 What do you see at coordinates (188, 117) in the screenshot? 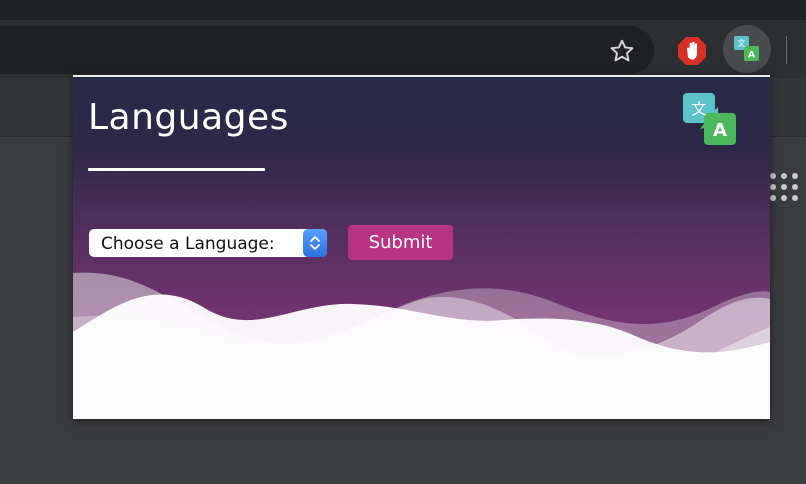
I see `popup-title: Languages` at bounding box center [188, 117].